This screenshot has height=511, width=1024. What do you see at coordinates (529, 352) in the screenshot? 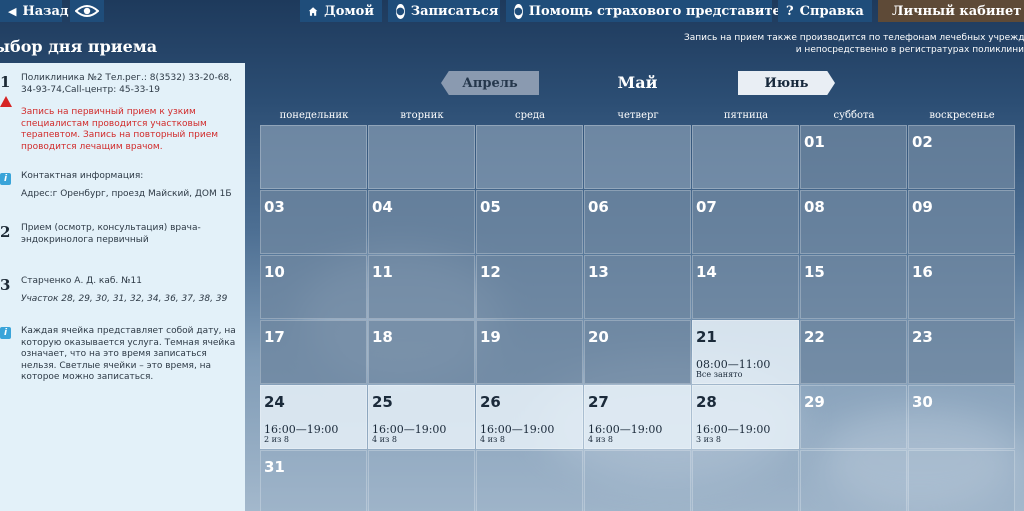
I see `calendar-day-cell: 19` at bounding box center [529, 352].